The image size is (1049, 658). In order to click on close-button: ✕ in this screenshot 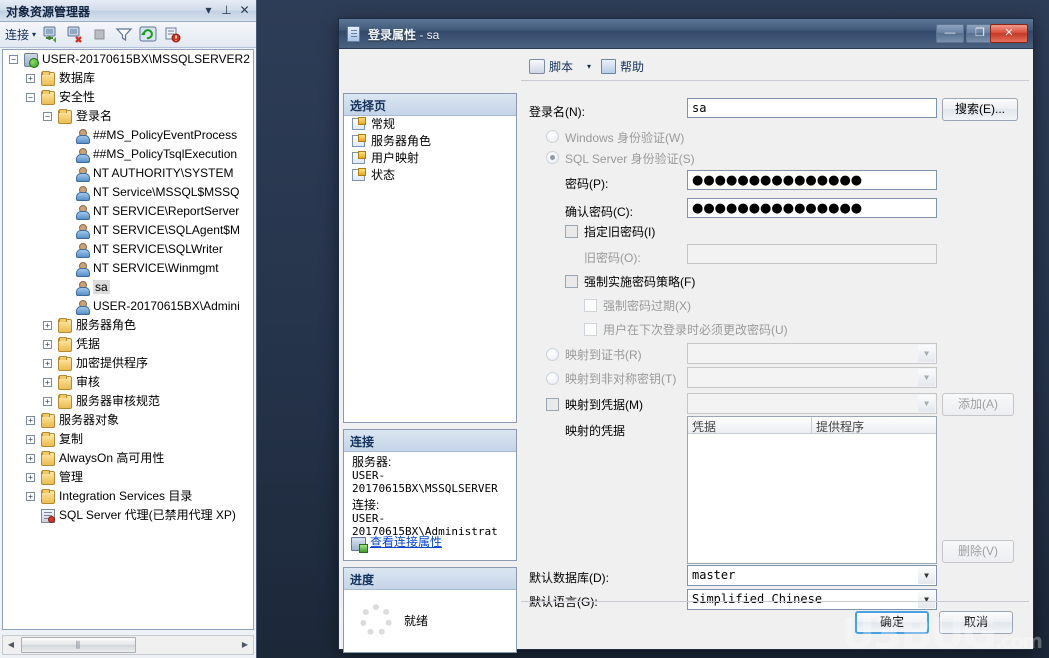, I will do `click(1009, 33)`.